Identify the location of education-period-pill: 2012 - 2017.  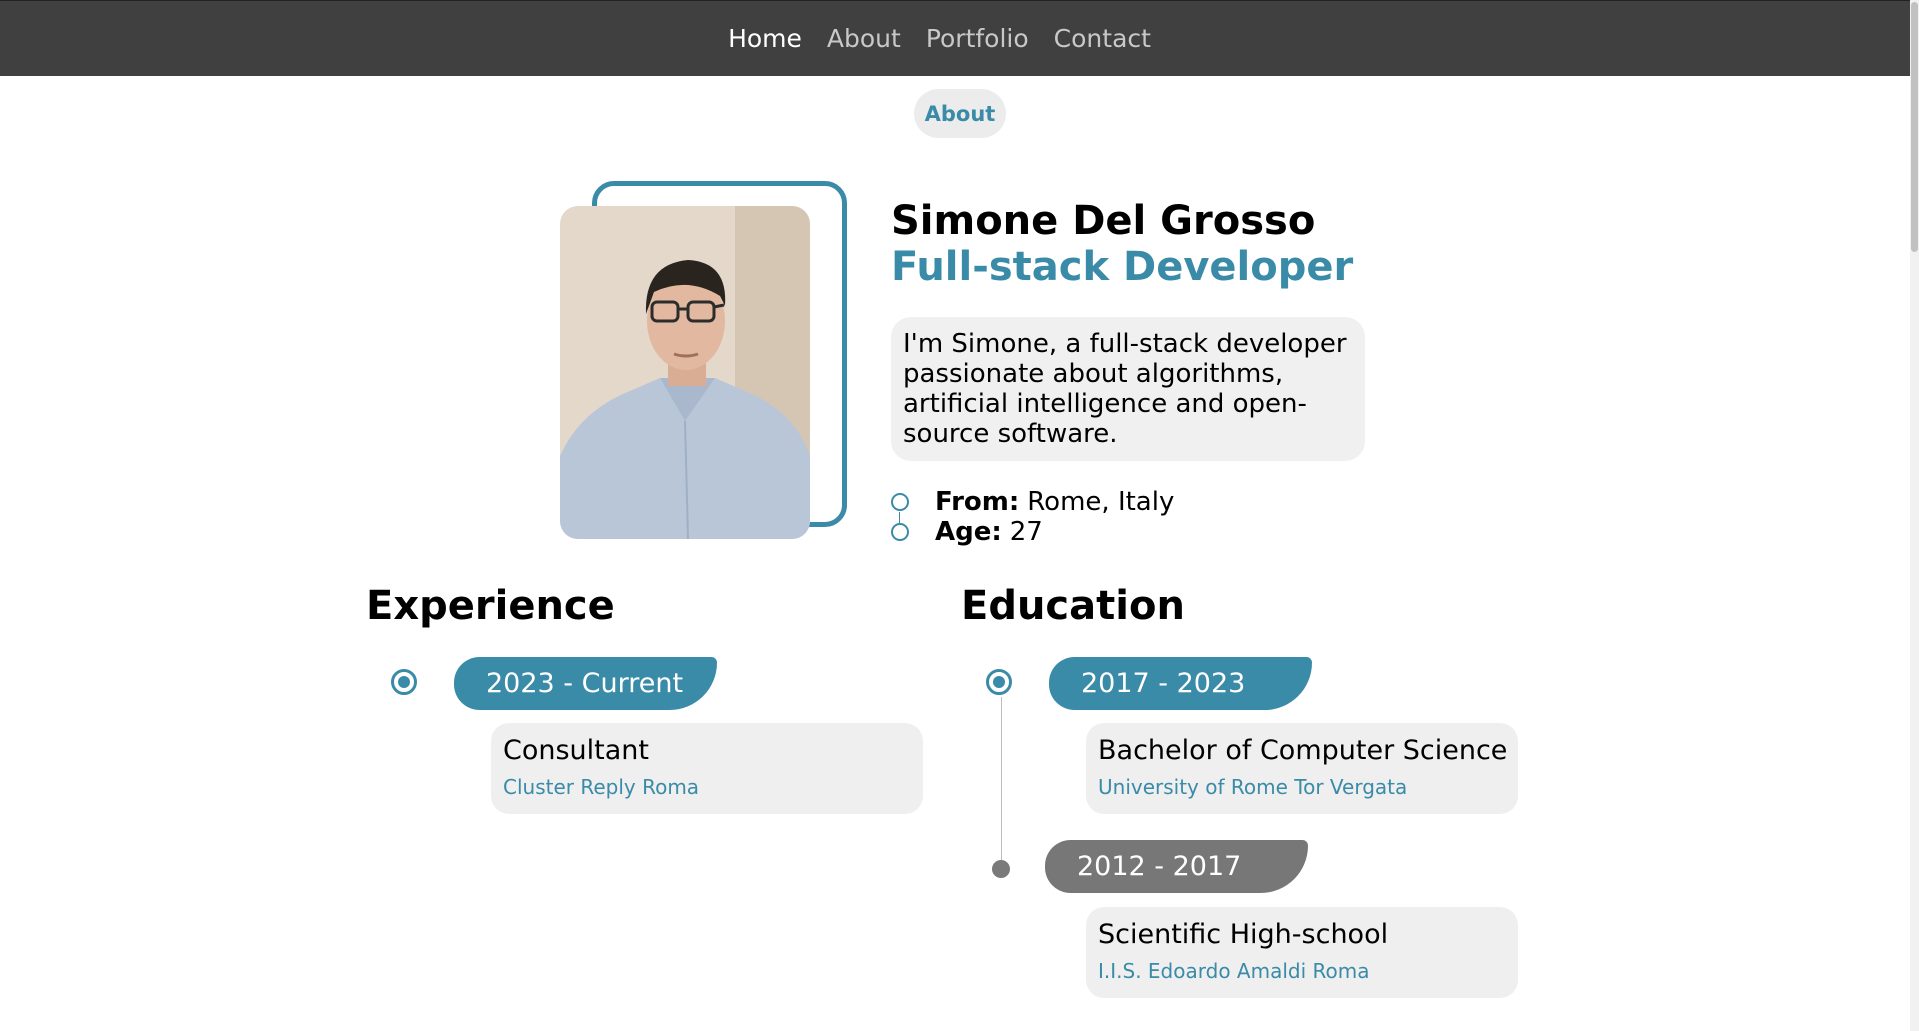
(1176, 866).